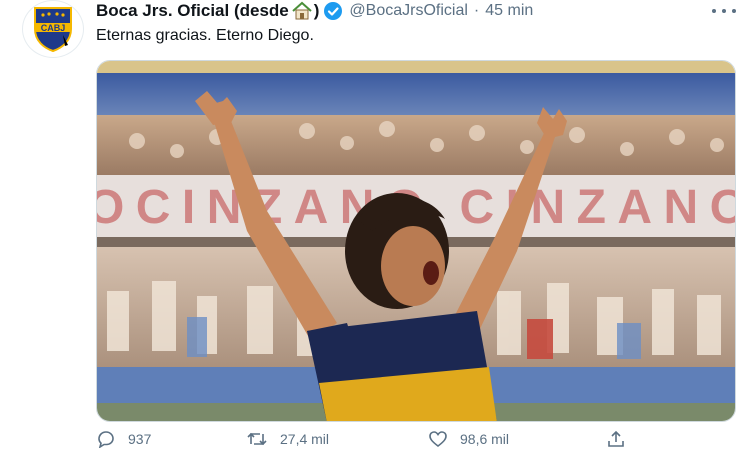 Image resolution: width=750 pixels, height=450 pixels. I want to click on display-name-close: ), so click(316, 10).